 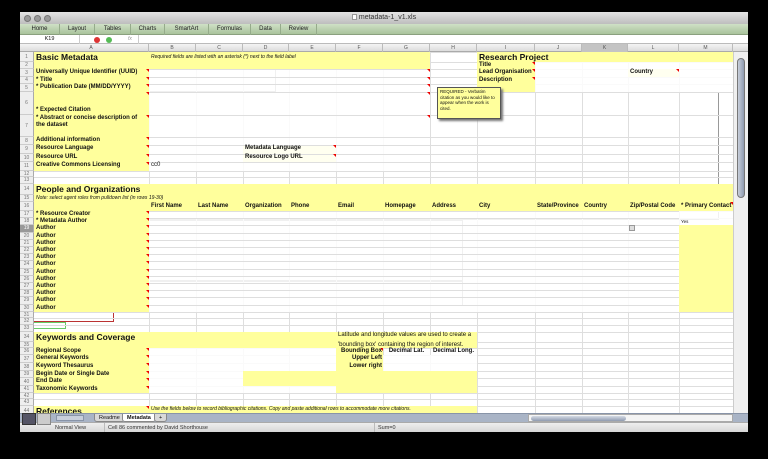 What do you see at coordinates (27, 321) in the screenshot?
I see `row-header: 32` at bounding box center [27, 321].